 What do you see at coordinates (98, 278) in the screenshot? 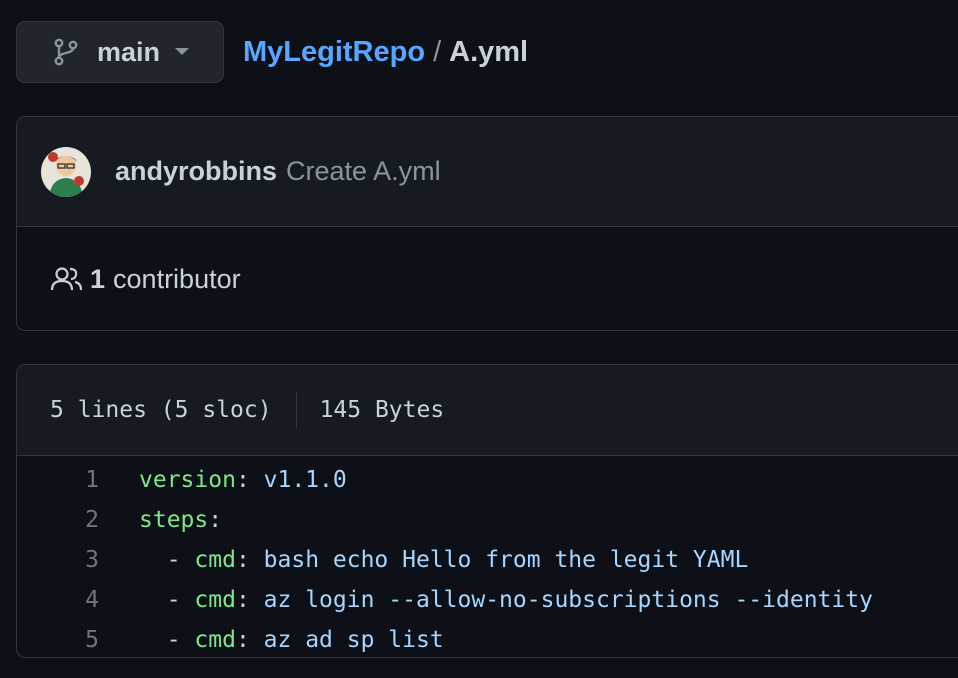
I see `contributor-count: 1` at bounding box center [98, 278].